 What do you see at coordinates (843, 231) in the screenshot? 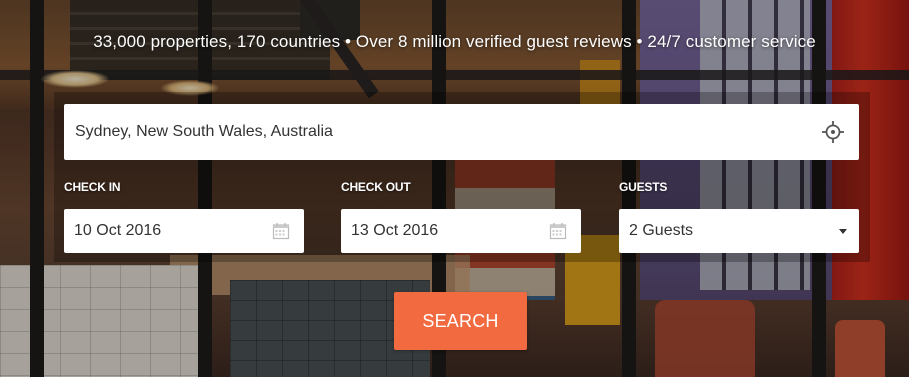
I see `caret-down-icon` at bounding box center [843, 231].